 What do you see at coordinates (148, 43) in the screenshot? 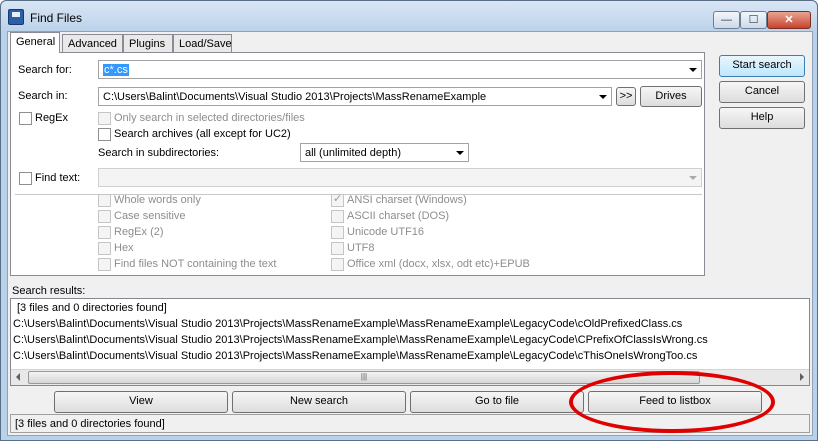
I see `tab-plugins: Plugins` at bounding box center [148, 43].